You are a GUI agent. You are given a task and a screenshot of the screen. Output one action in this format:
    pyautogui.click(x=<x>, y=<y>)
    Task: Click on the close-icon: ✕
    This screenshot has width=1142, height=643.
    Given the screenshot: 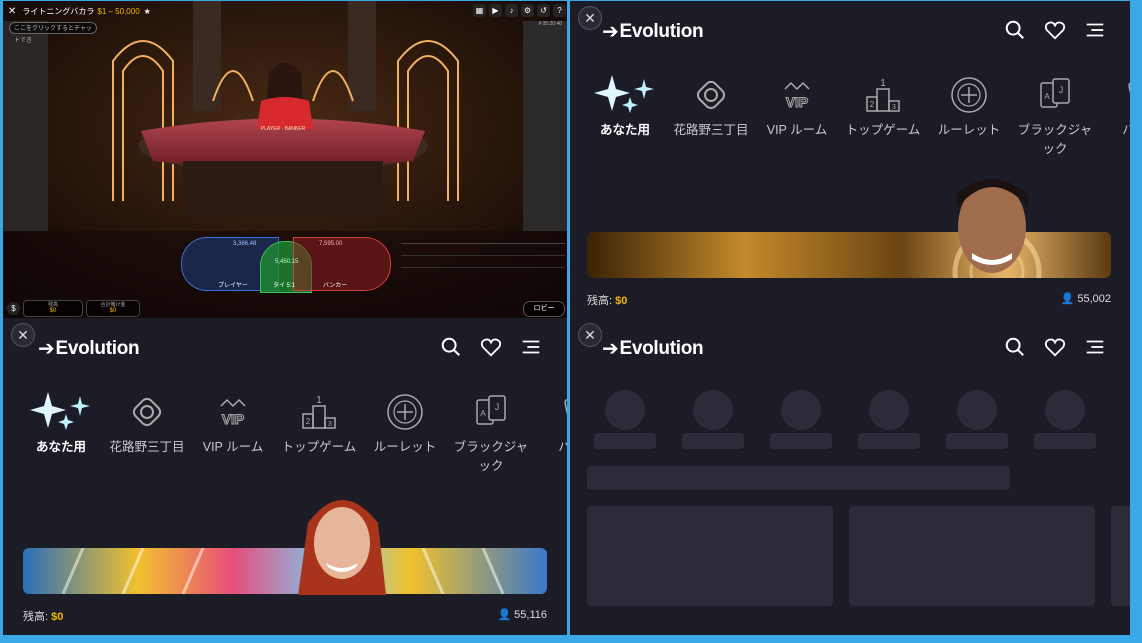 What is the action you would take?
    pyautogui.click(x=12, y=11)
    